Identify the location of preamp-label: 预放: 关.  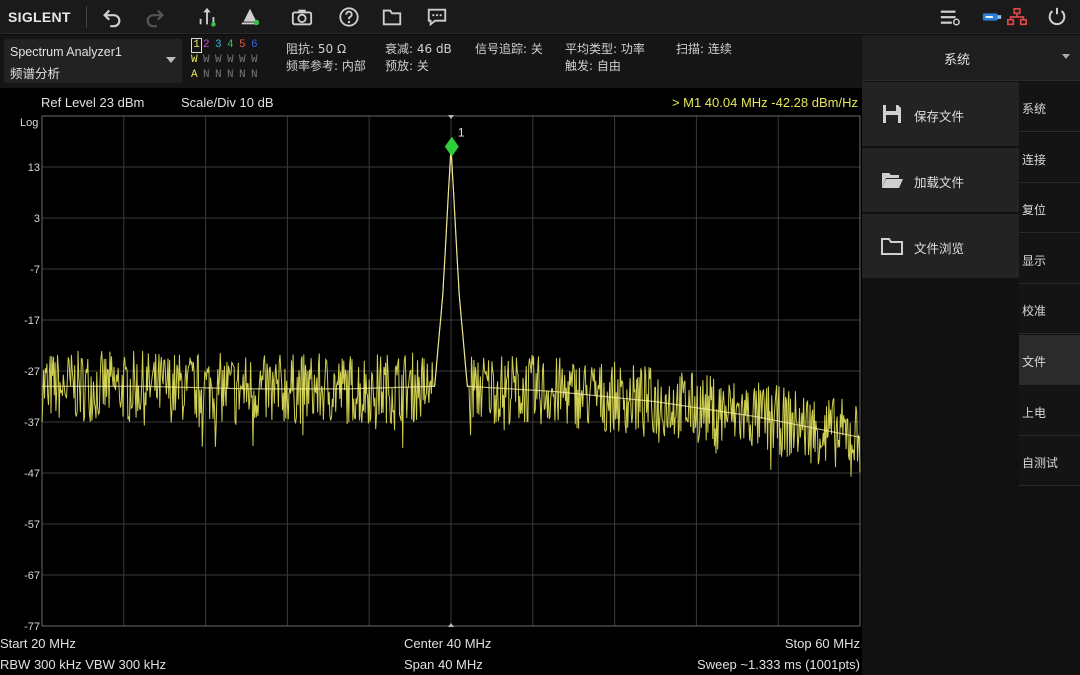
(407, 66).